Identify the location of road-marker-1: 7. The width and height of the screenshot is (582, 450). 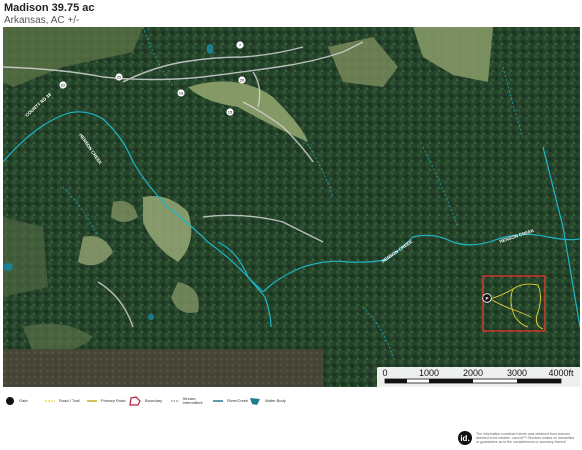
(240, 45).